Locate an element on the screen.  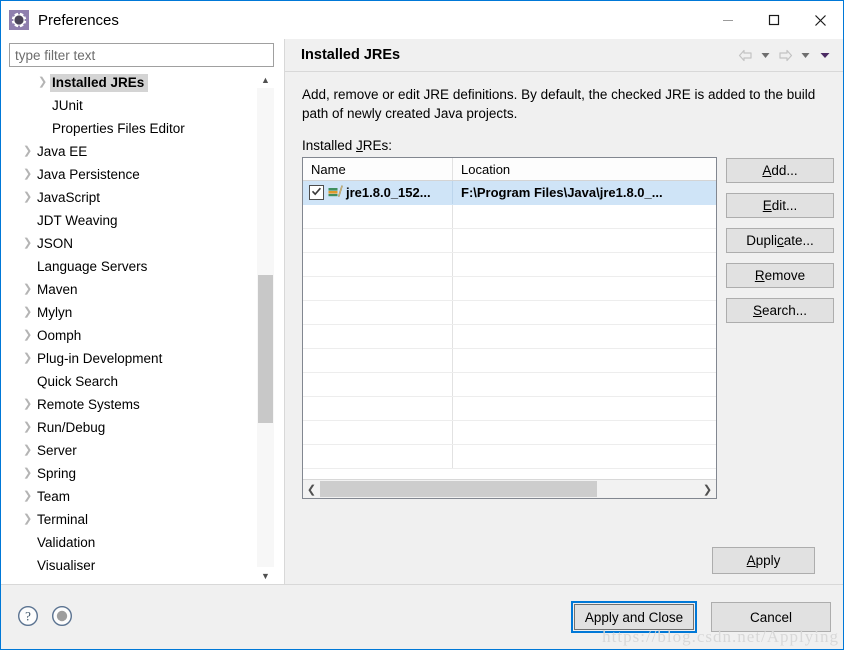
sidebar-item-json: ❯ JSON is located at coordinates (133, 243).